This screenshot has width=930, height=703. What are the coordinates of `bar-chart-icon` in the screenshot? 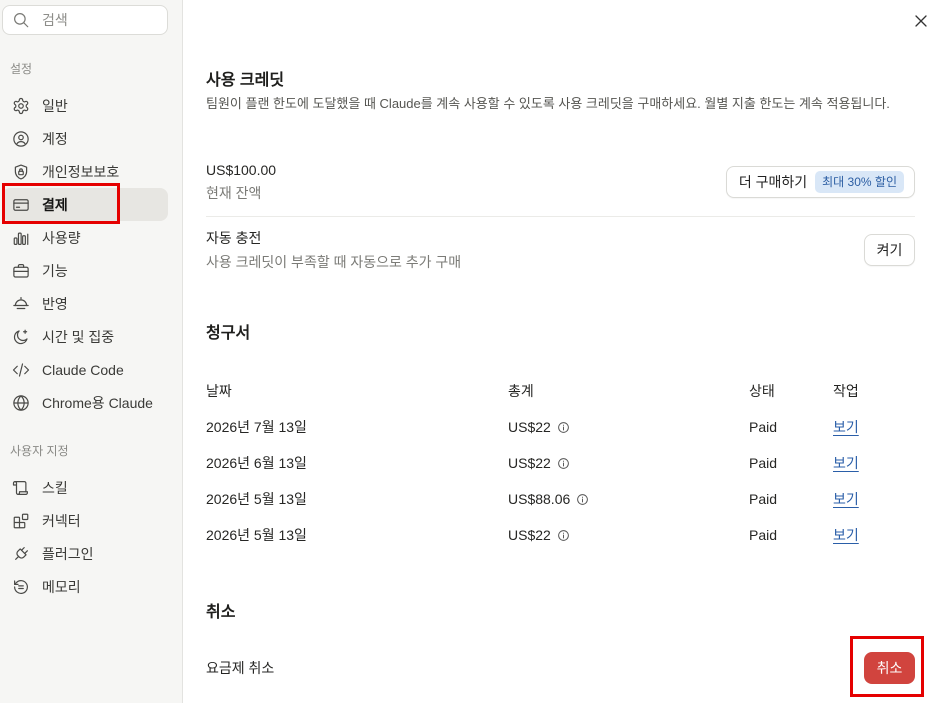 It's located at (21, 238).